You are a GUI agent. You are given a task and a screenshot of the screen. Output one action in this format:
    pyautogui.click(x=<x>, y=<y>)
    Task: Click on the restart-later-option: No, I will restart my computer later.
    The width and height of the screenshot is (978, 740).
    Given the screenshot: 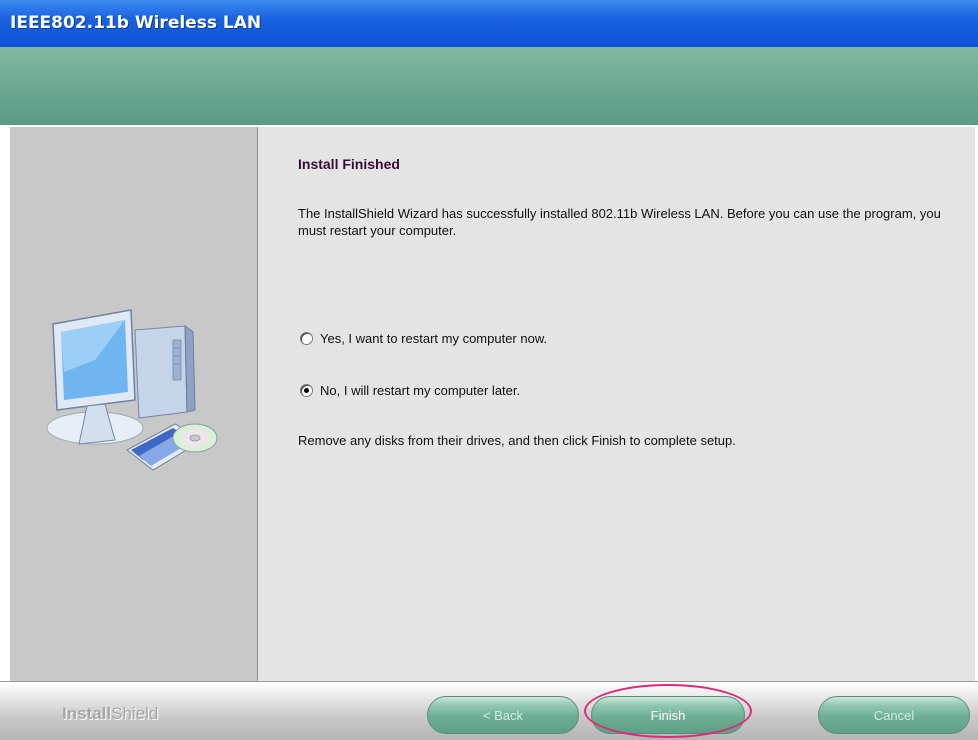 What is the action you would take?
    pyautogui.click(x=410, y=390)
    